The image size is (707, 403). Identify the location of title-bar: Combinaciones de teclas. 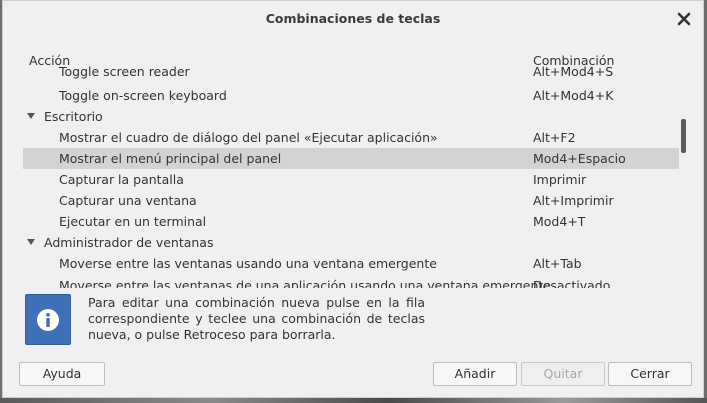
(353, 19).